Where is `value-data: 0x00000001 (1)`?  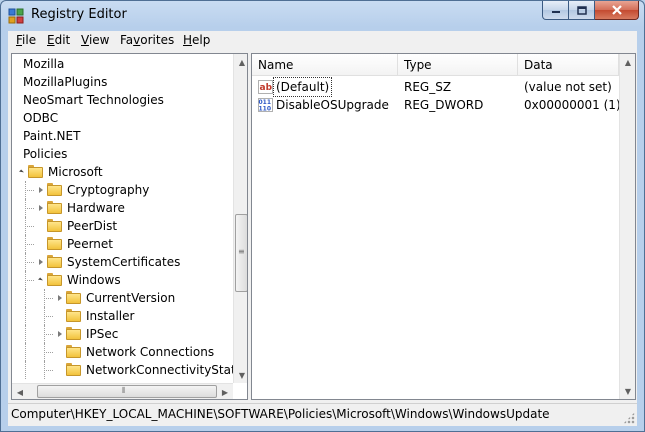
value-data: 0x00000001 (1) is located at coordinates (572, 105).